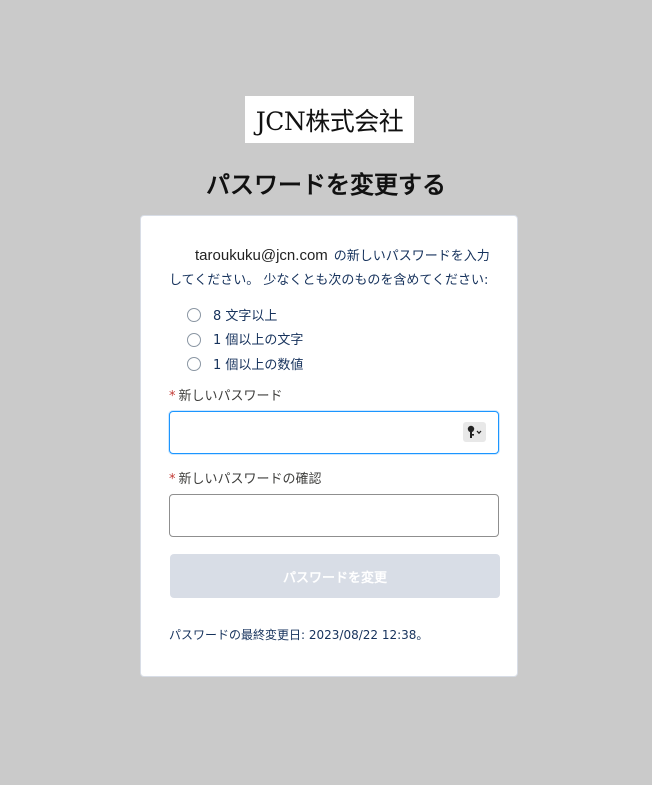  What do you see at coordinates (230, 396) in the screenshot?
I see `new-password-label-text: 新しいパスワード` at bounding box center [230, 396].